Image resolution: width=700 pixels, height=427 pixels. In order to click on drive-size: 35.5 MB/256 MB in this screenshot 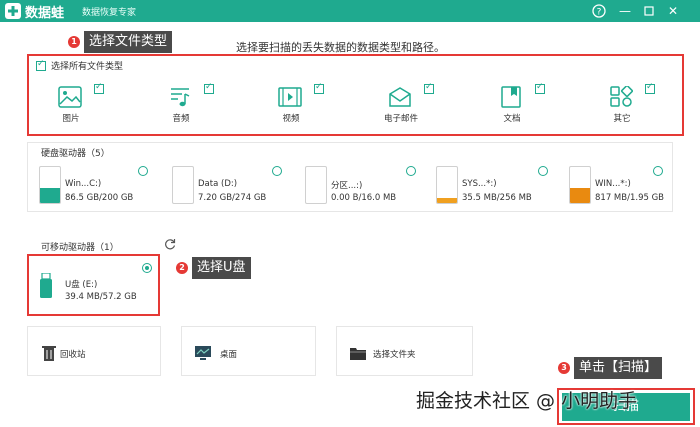, I will do `click(497, 198)`.